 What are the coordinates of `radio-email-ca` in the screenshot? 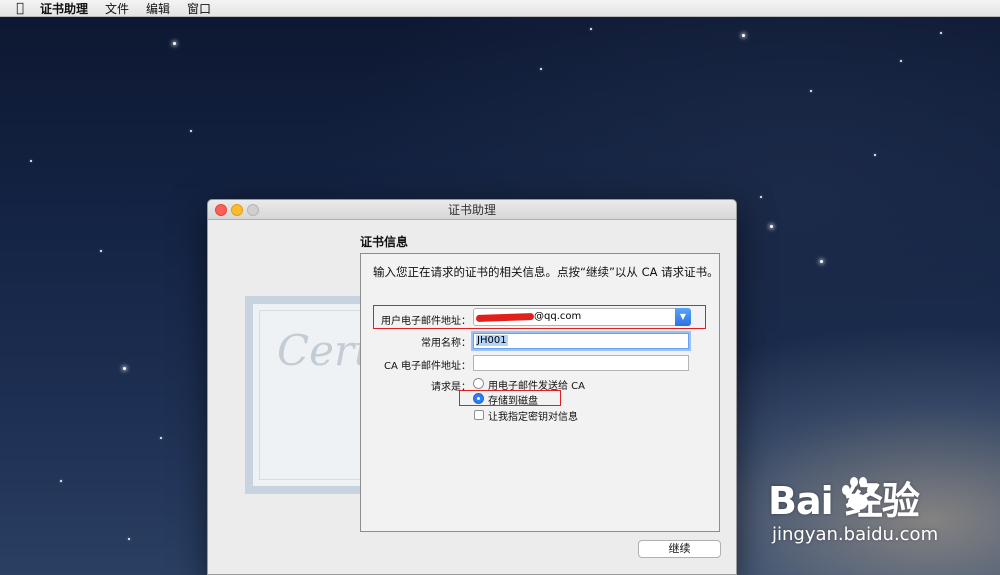 It's located at (478, 383).